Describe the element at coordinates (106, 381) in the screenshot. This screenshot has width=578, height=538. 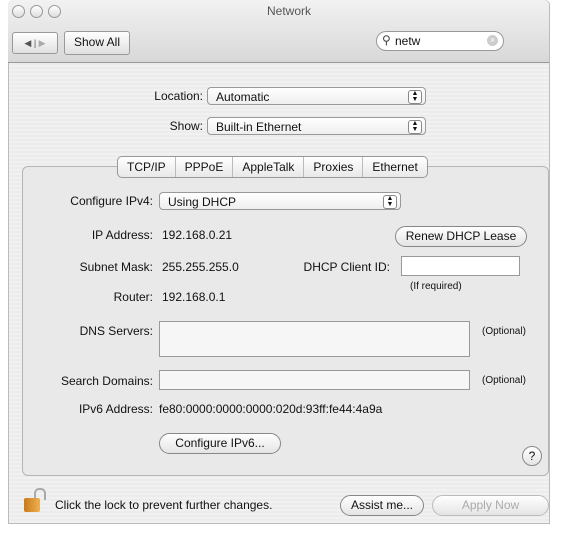
I see `search-domains-label: Search Domains:` at that location.